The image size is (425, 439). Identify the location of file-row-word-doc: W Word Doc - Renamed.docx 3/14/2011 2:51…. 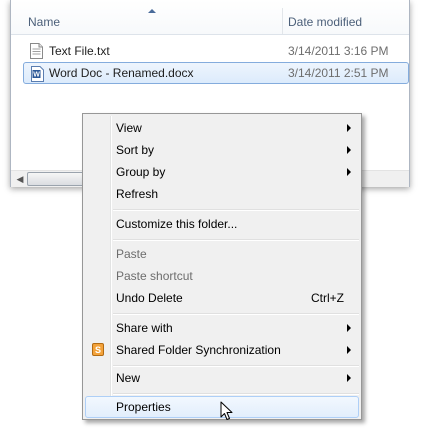
(216, 73).